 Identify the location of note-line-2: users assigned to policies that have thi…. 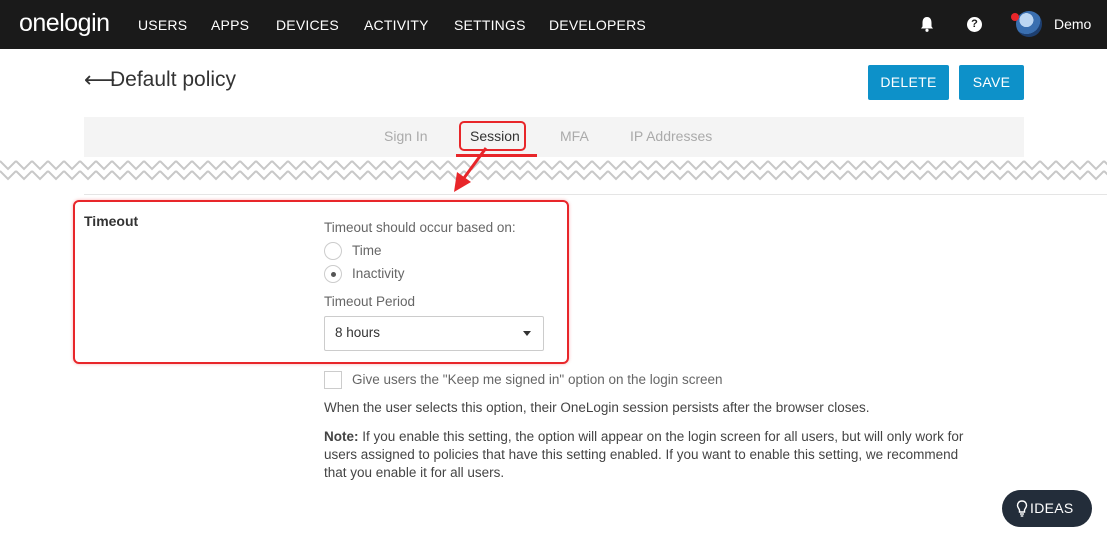
(641, 454).